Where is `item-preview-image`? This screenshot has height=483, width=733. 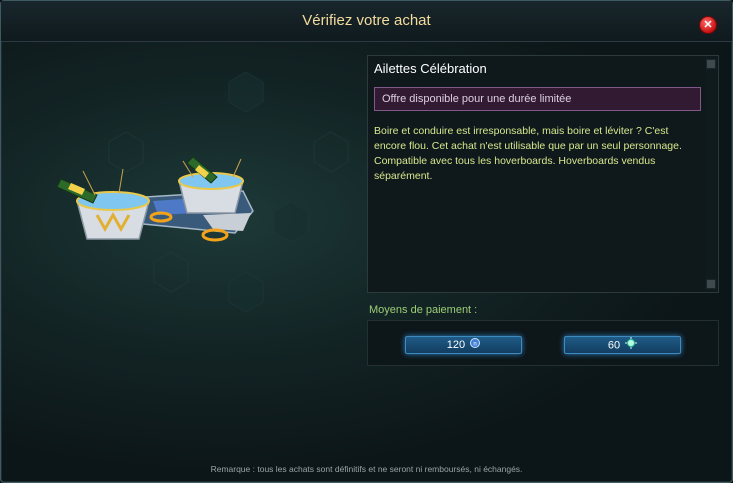
item-preview-image is located at coordinates (155, 199).